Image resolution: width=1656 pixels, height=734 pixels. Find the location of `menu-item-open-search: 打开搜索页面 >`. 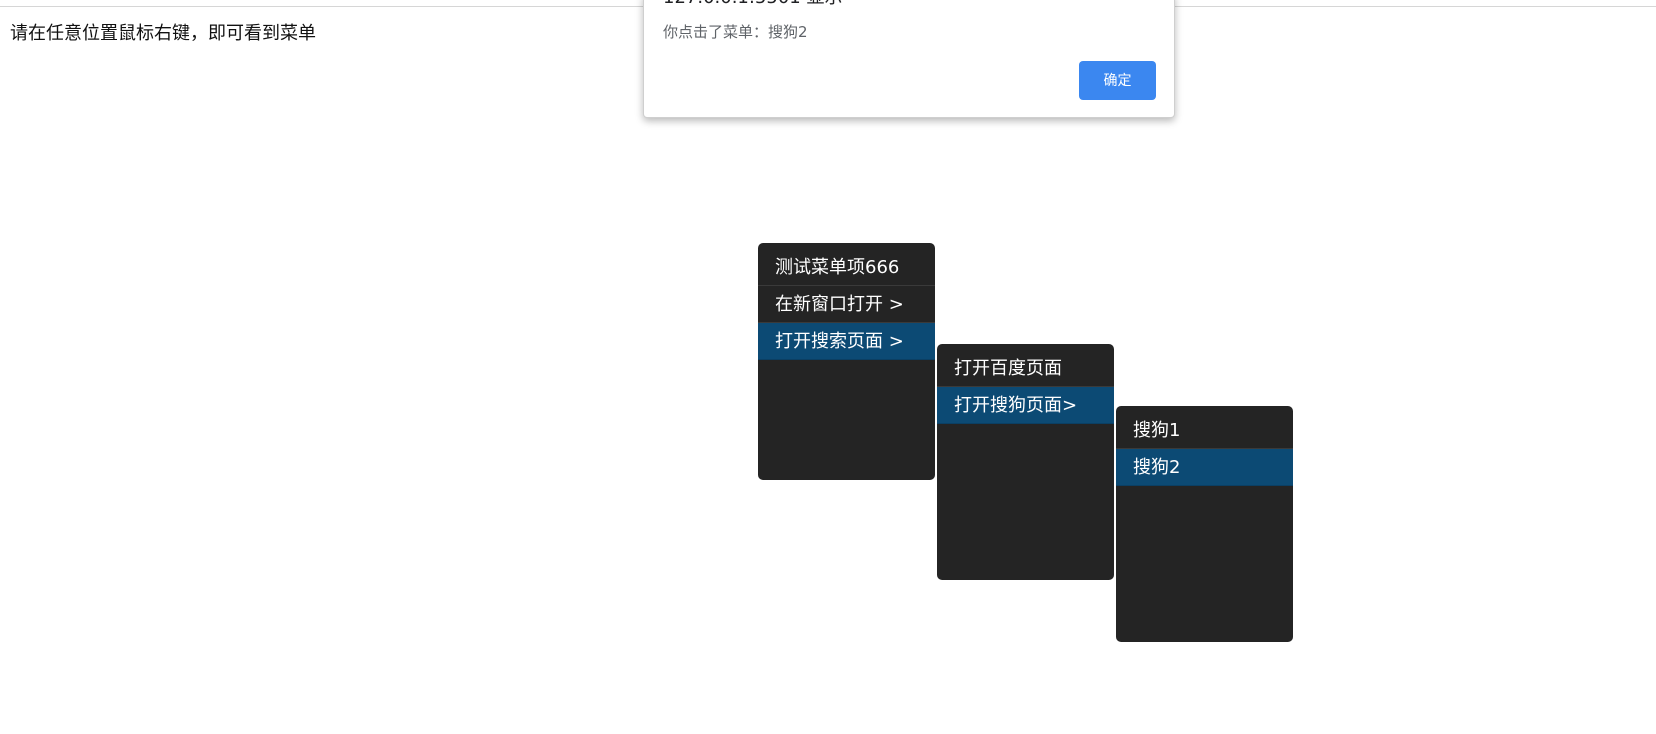

menu-item-open-search: 打开搜索页面 > is located at coordinates (846, 341).